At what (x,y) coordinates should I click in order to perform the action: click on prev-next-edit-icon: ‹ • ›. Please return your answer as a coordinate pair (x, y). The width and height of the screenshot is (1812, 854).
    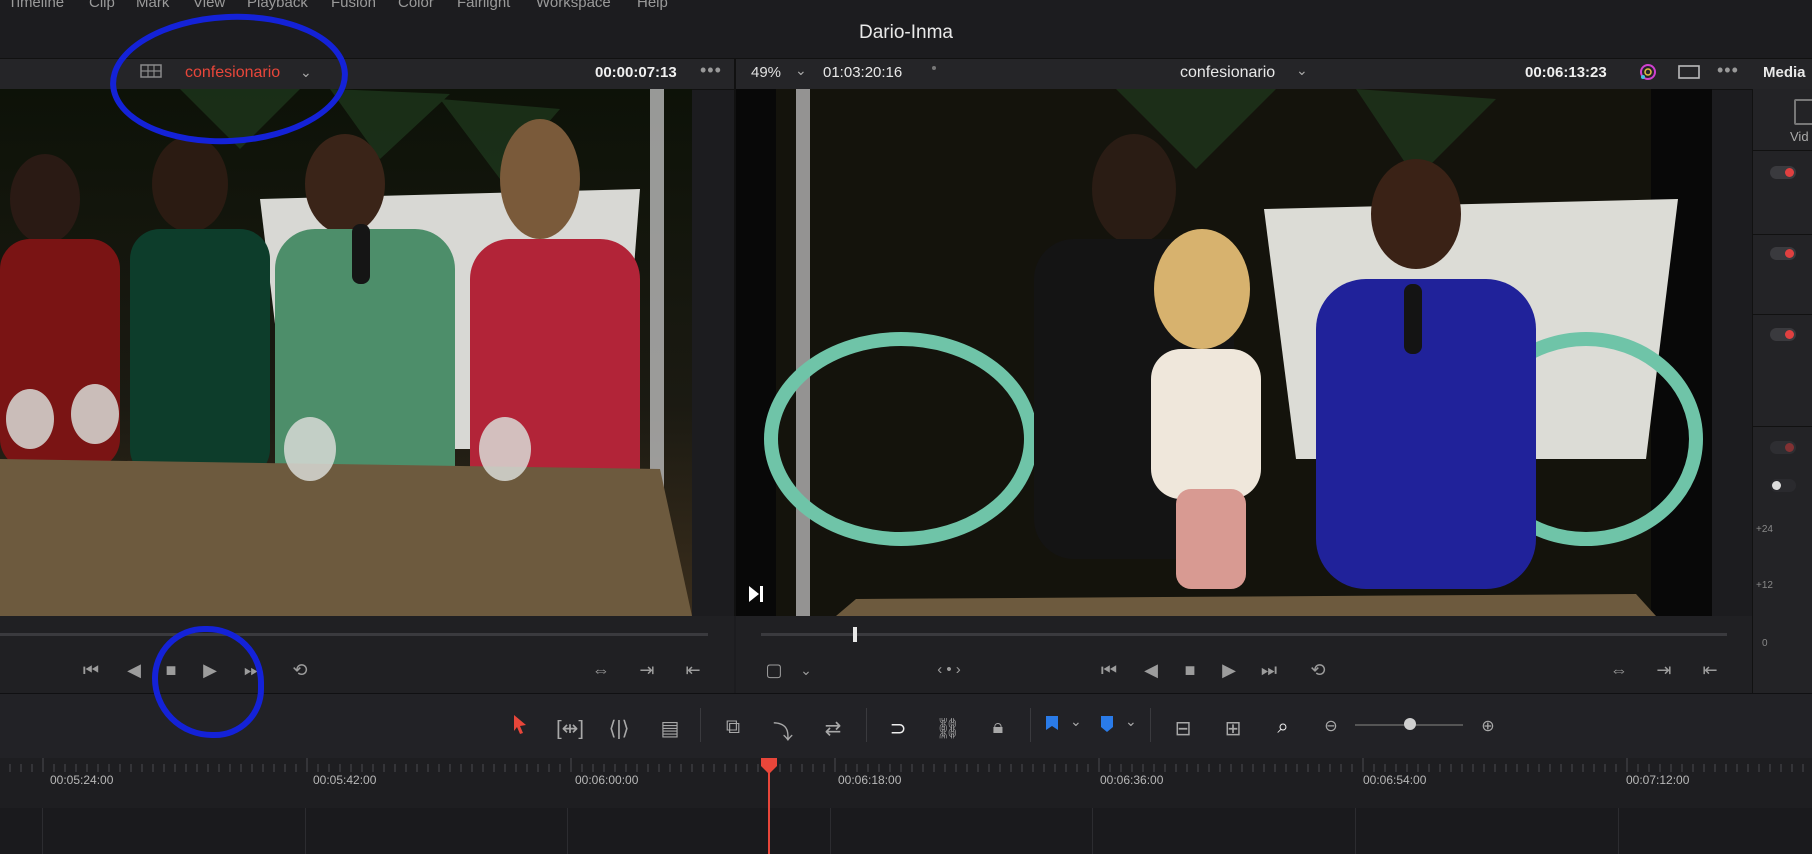
    Looking at the image, I should click on (949, 670).